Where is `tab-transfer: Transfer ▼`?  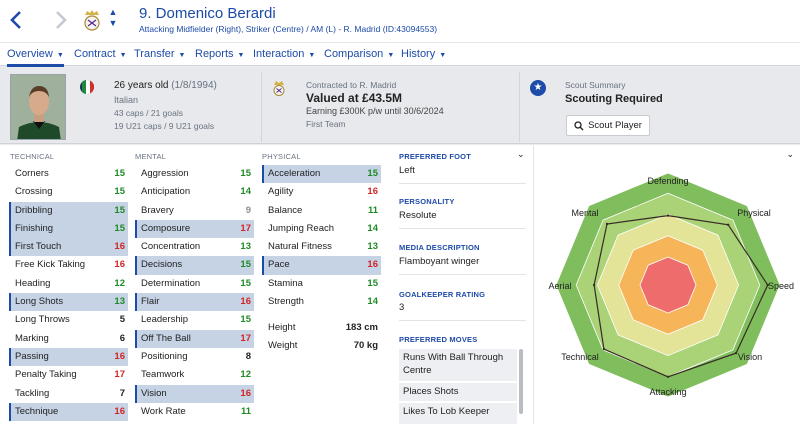
tab-transfer: Transfer ▼ is located at coordinates (159, 54).